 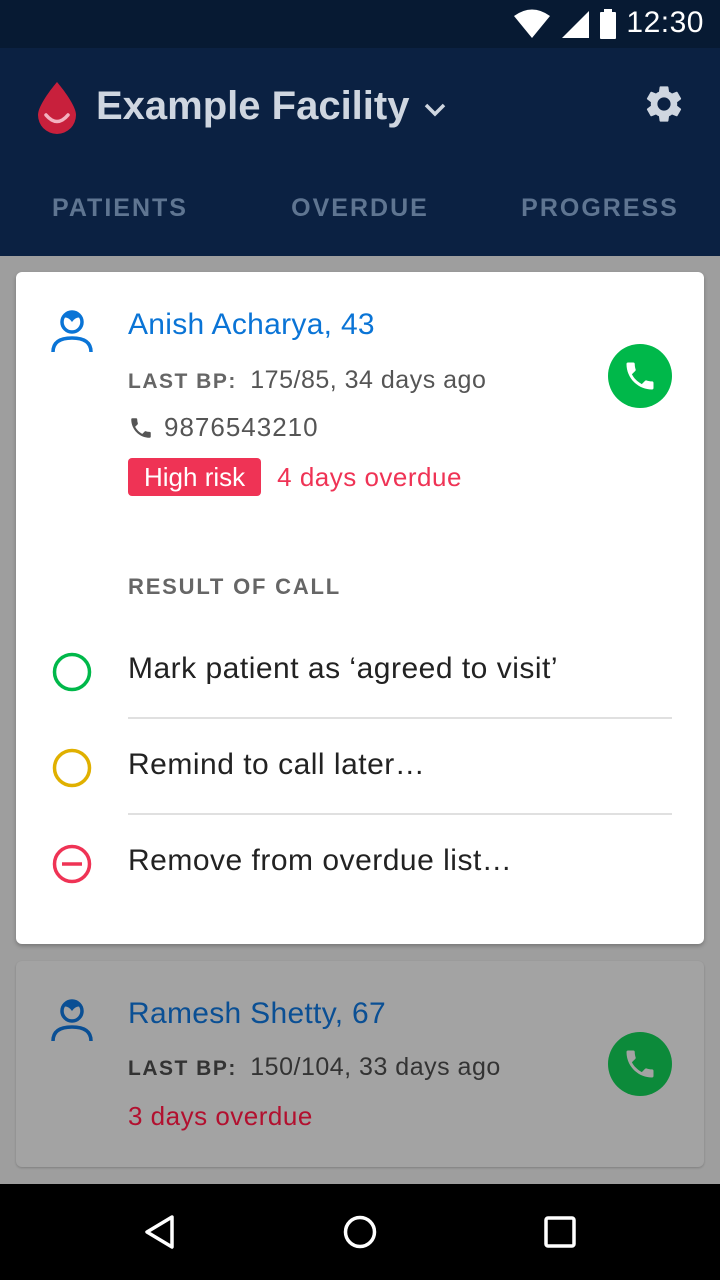 I want to click on status-icons, so click(x=565, y=24).